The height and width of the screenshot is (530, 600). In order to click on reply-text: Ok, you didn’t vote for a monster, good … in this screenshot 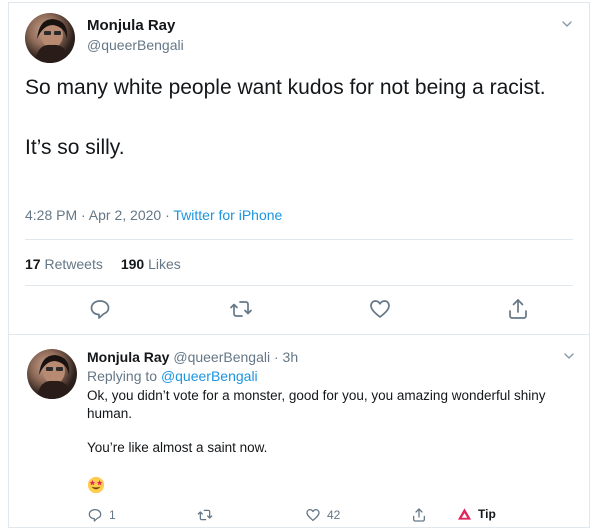, I will do `click(327, 422)`.